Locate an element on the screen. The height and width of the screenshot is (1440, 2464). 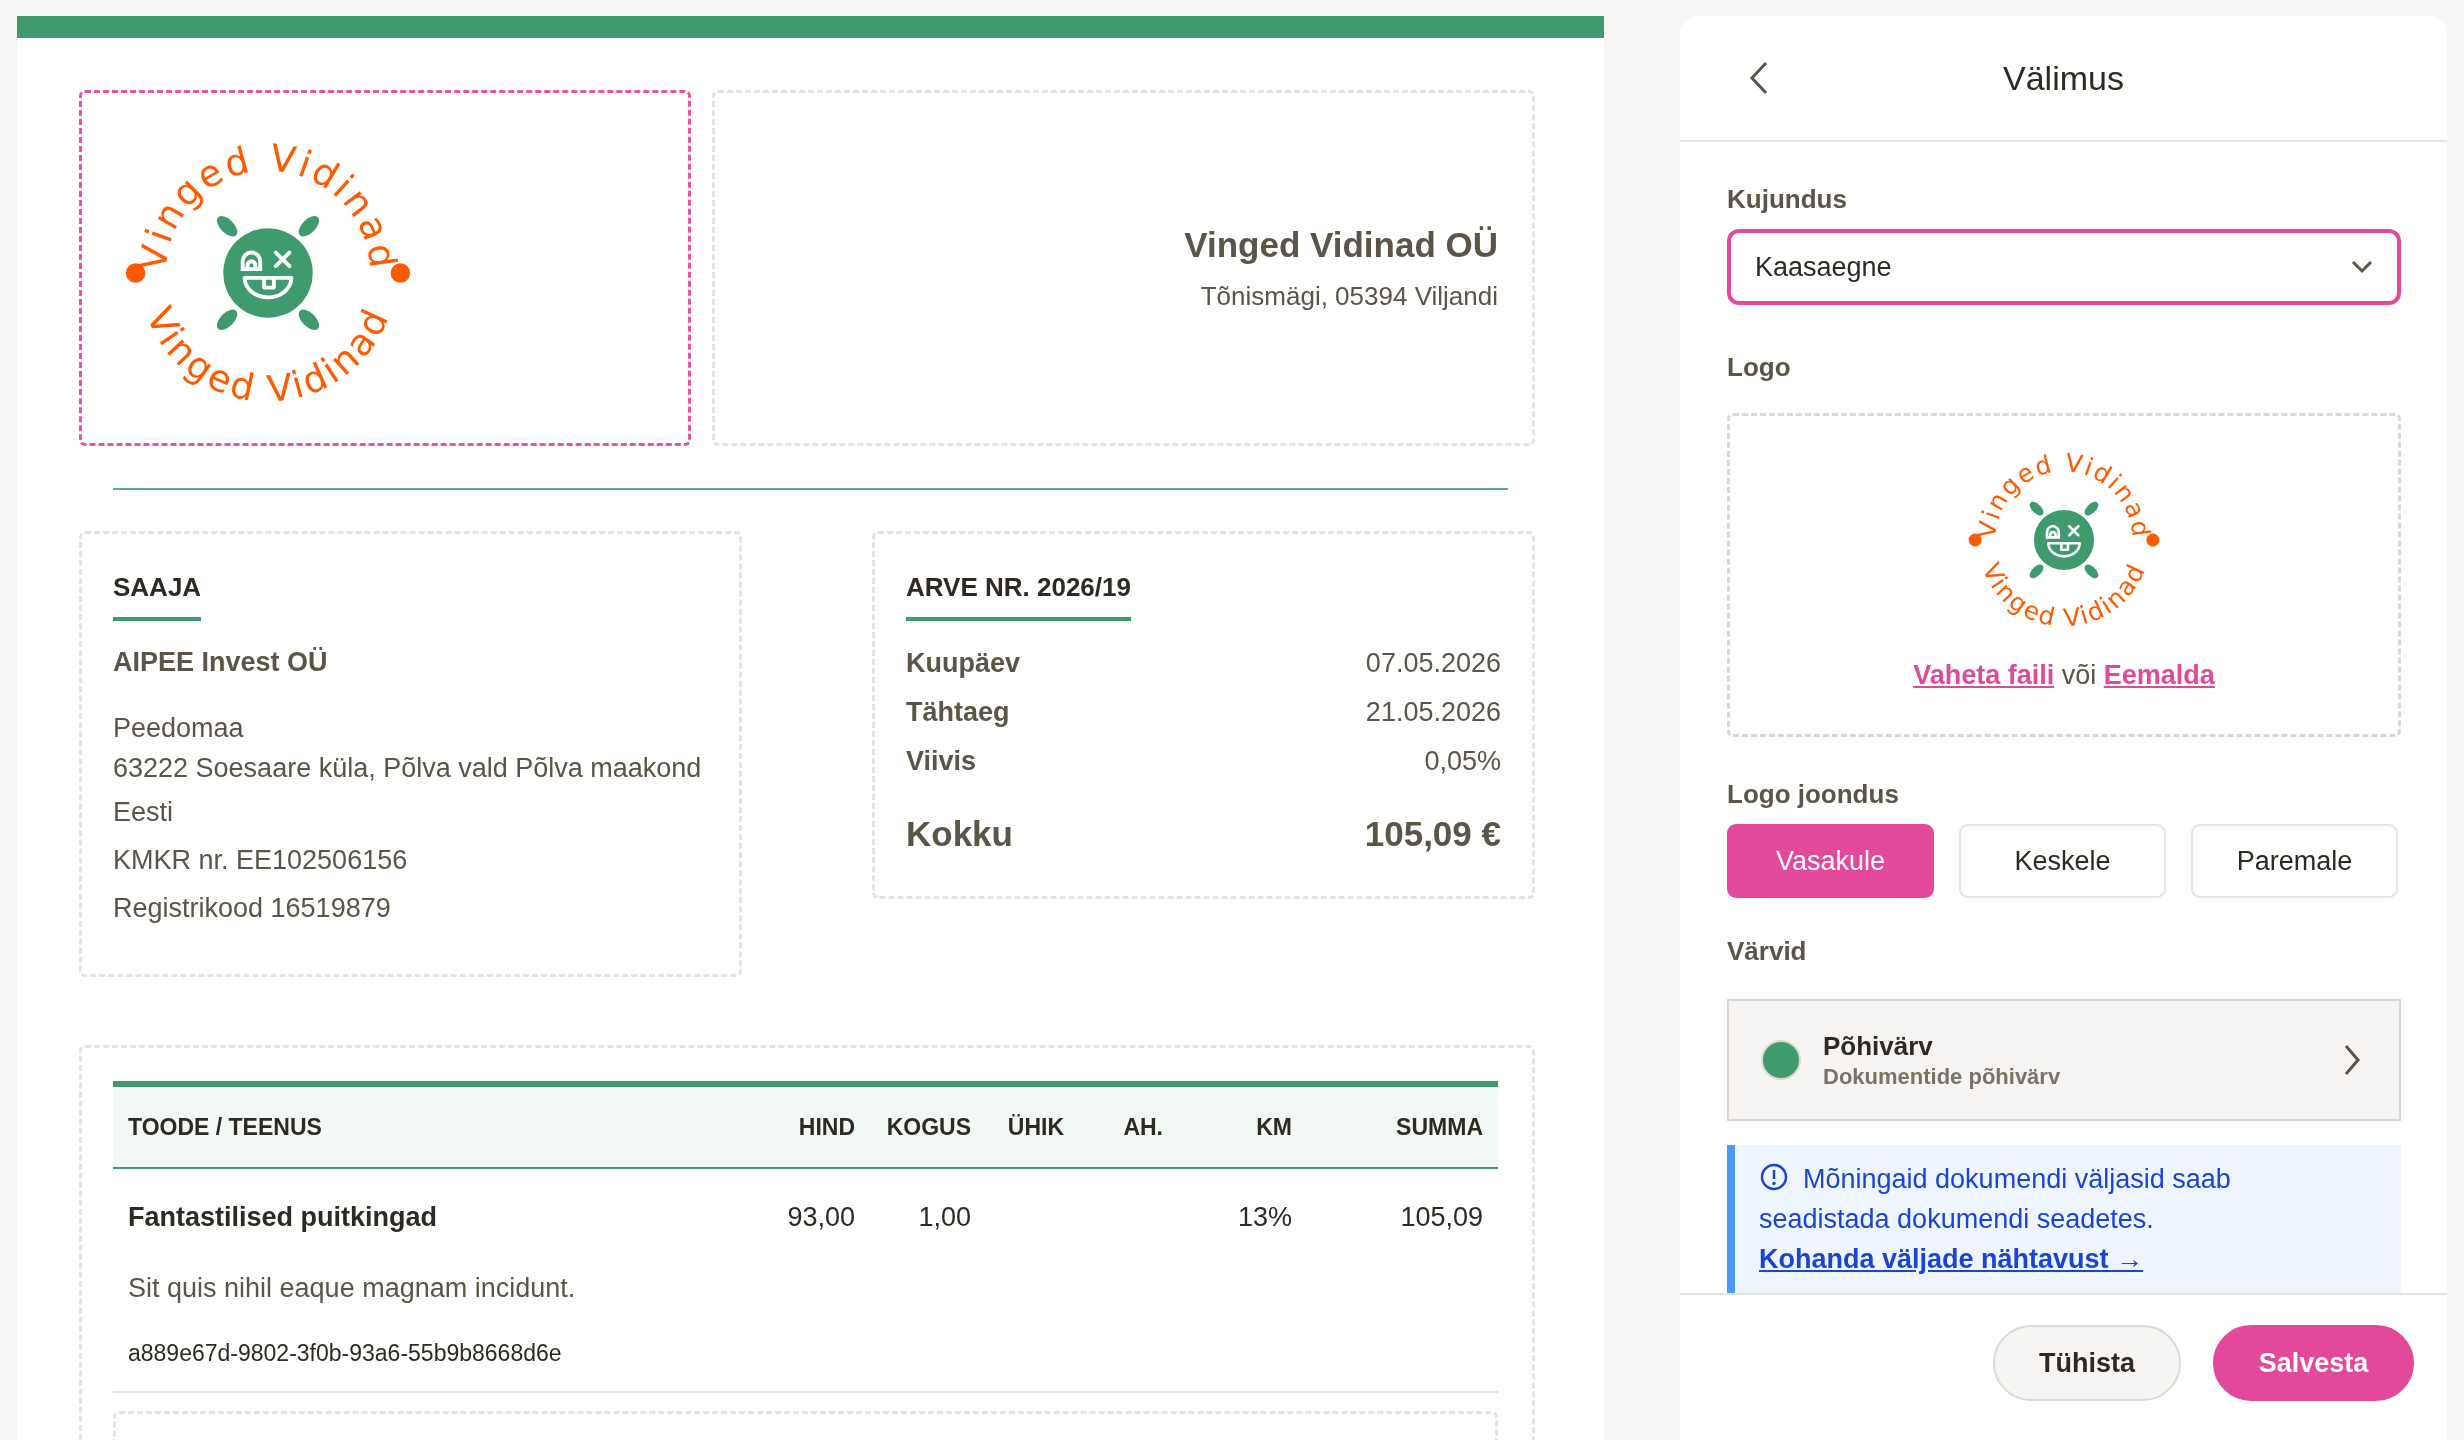
table-cell-text: 1,00 is located at coordinates (944, 1217).